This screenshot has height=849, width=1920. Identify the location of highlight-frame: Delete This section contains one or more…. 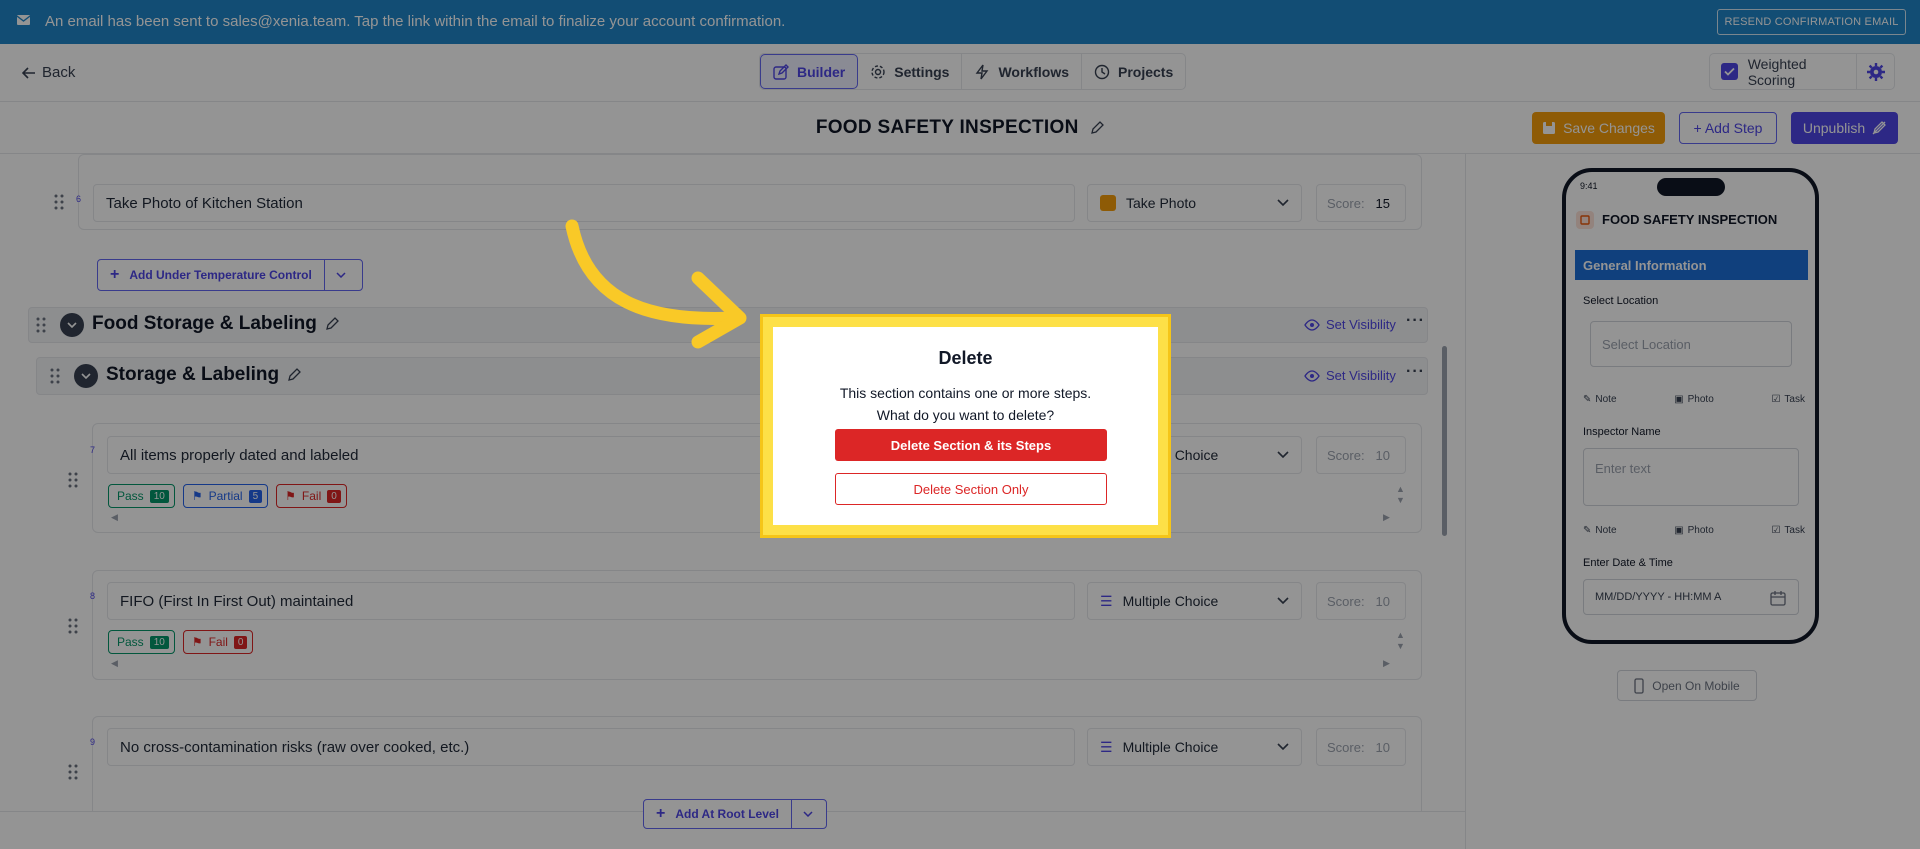
(965, 426).